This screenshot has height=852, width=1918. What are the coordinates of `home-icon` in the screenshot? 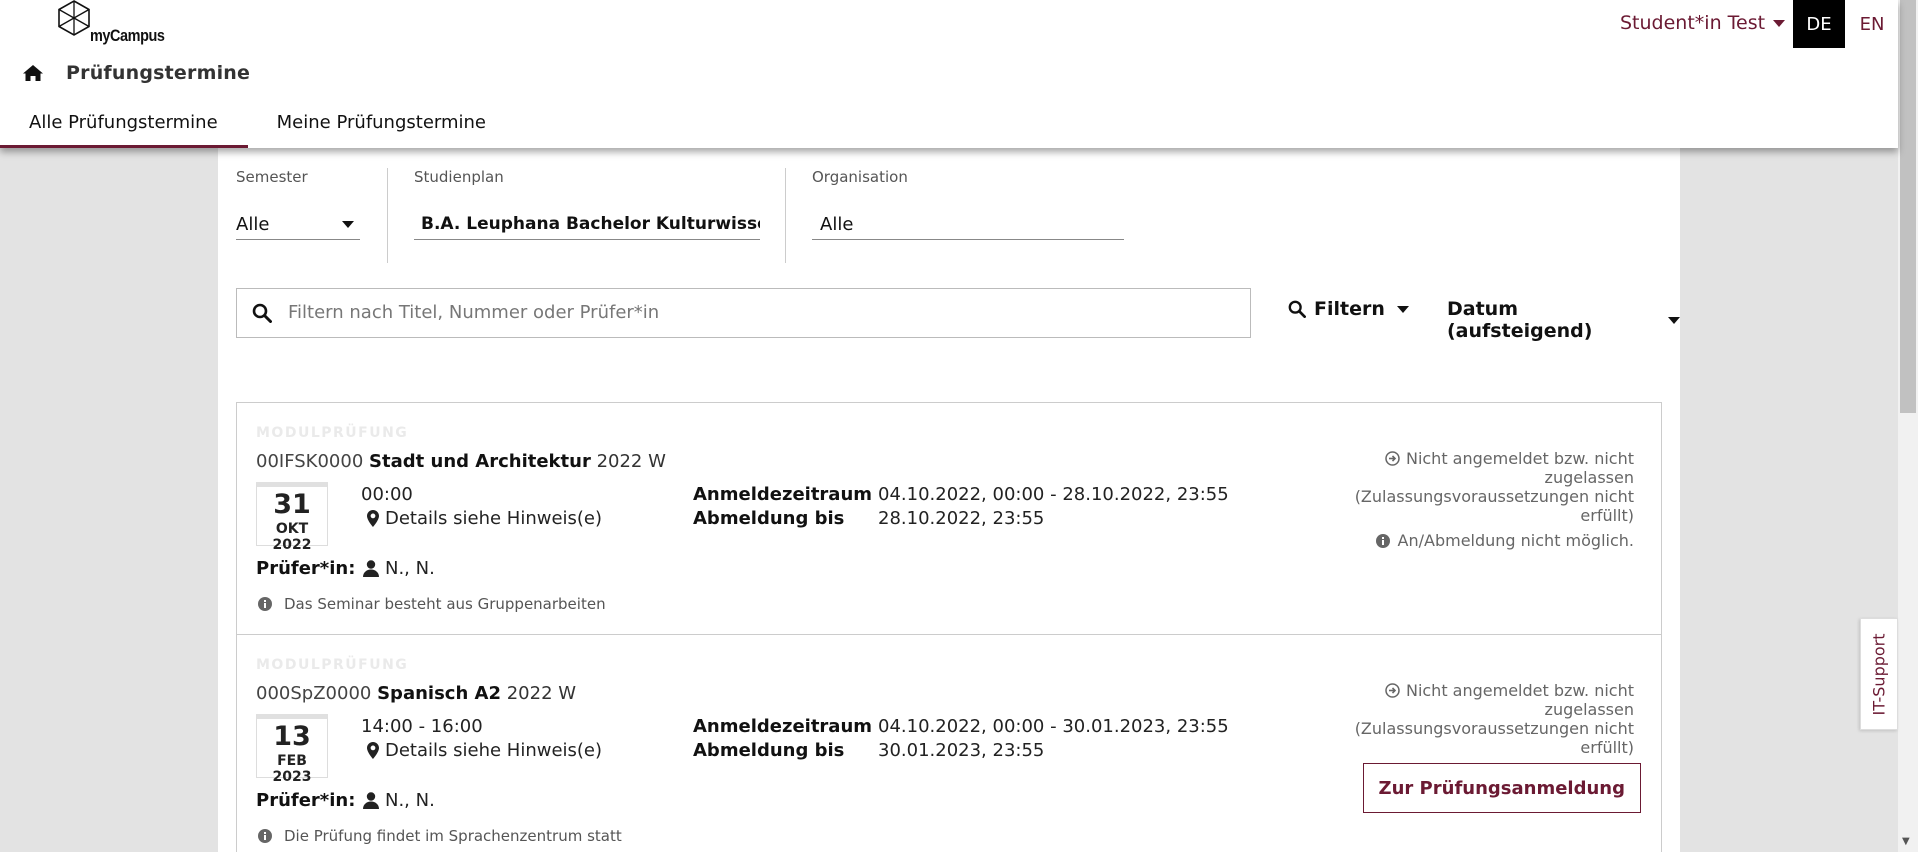 It's located at (33, 73).